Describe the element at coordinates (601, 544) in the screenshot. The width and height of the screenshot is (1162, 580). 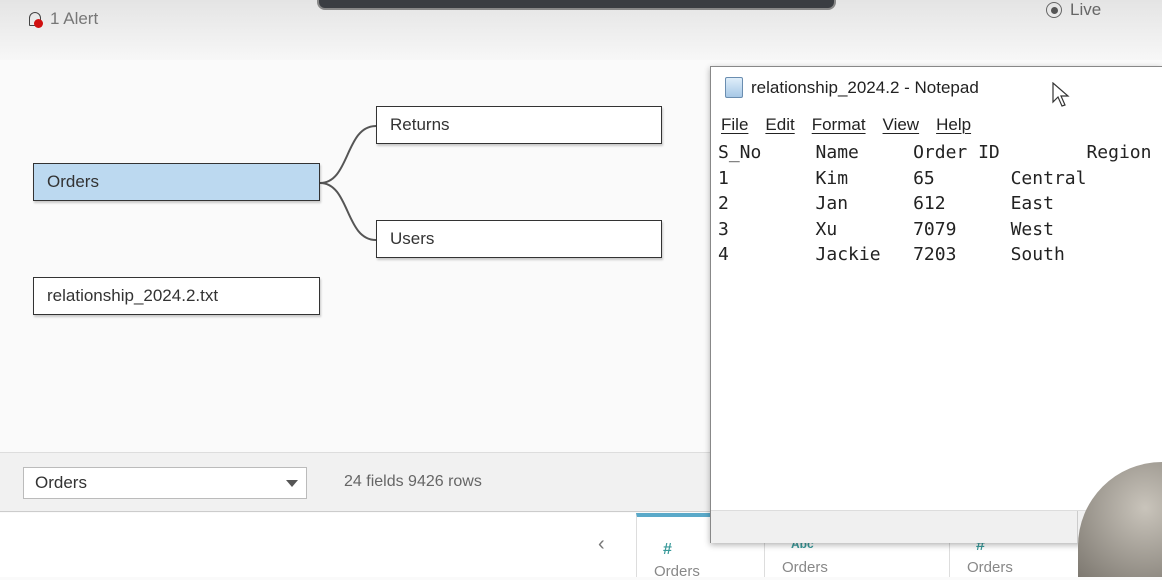
I see `chevron-left-icon: ‹` at that location.